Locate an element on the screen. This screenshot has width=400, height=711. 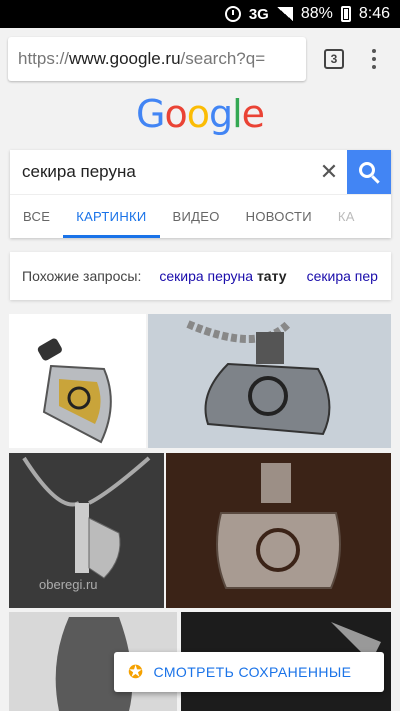
signal-icon is located at coordinates (284, 14).